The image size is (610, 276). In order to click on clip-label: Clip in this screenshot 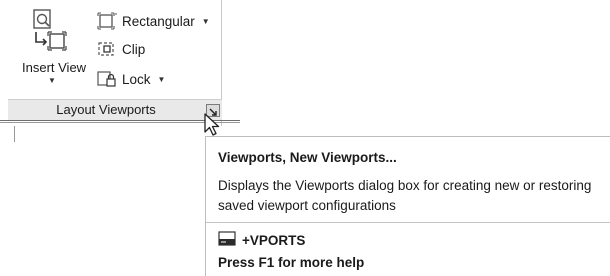, I will do `click(134, 49)`.